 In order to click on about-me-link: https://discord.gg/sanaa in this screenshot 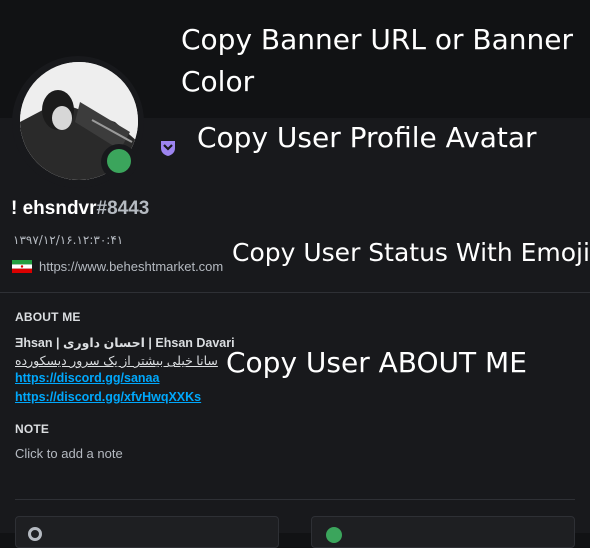, I will do `click(87, 378)`.